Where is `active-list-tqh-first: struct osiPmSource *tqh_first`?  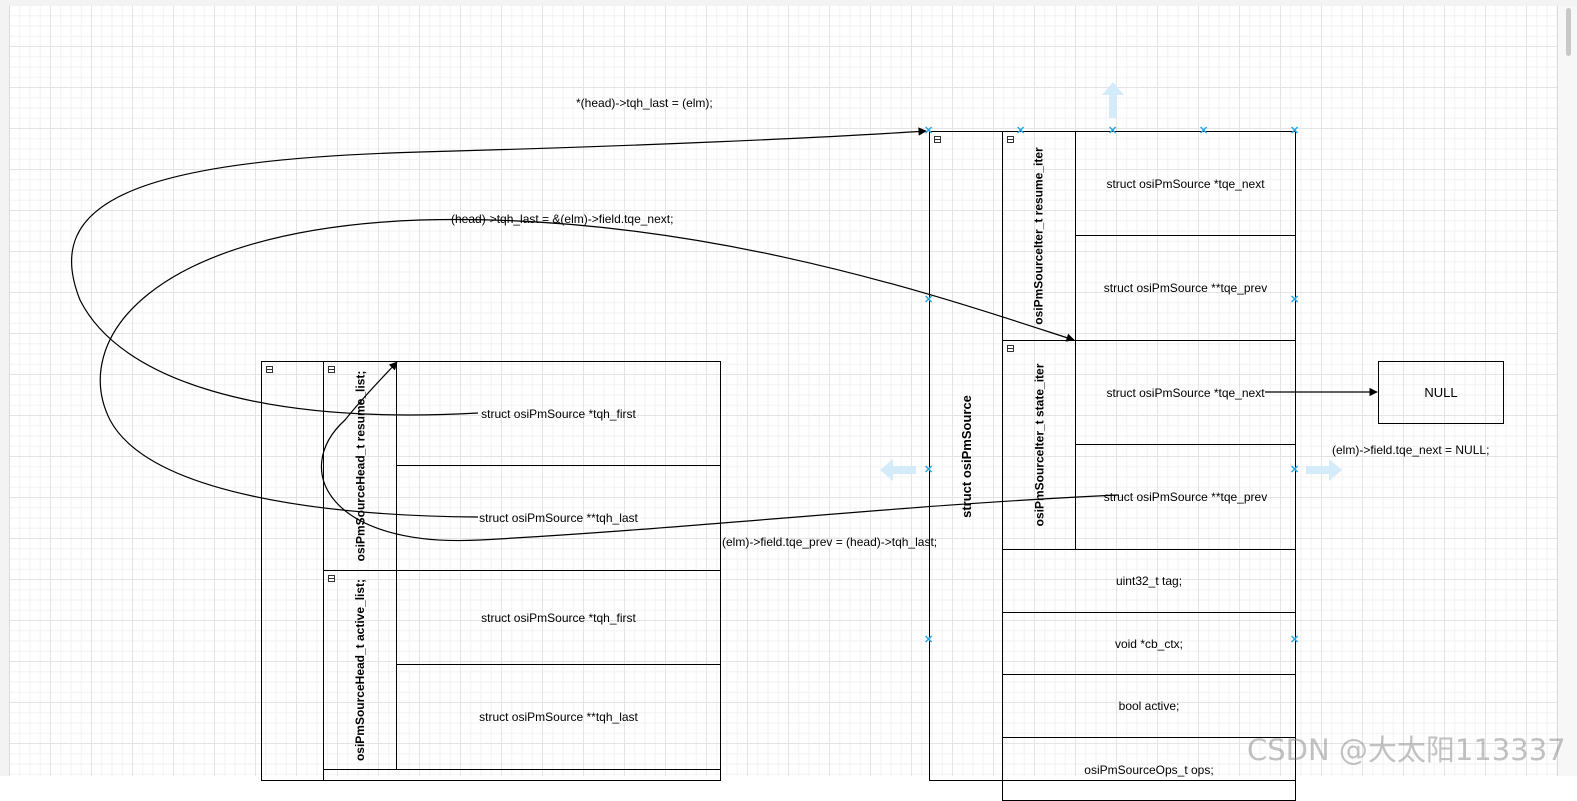 active-list-tqh-first: struct osiPmSource *tqh_first is located at coordinates (558, 617).